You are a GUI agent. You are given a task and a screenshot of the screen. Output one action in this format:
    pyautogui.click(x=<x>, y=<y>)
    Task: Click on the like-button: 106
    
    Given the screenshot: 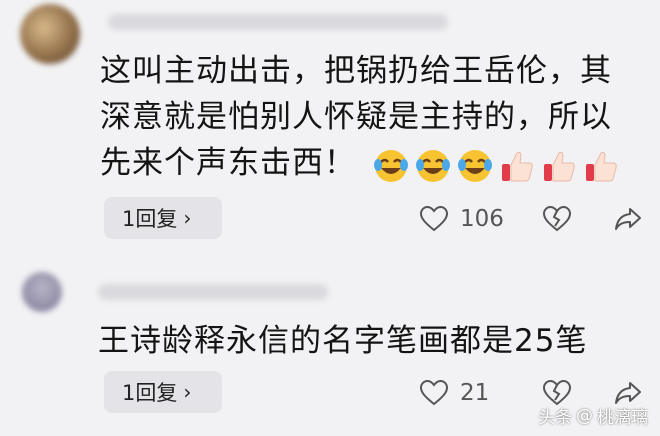 What is the action you would take?
    pyautogui.click(x=462, y=219)
    